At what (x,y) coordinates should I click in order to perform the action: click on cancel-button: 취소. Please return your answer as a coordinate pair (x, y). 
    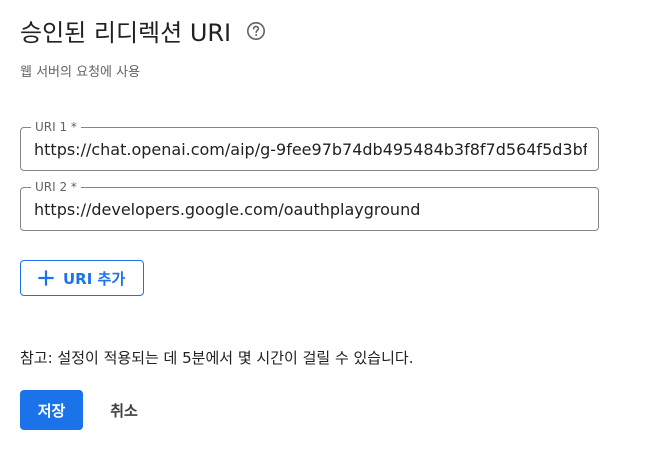
    Looking at the image, I should click on (124, 410).